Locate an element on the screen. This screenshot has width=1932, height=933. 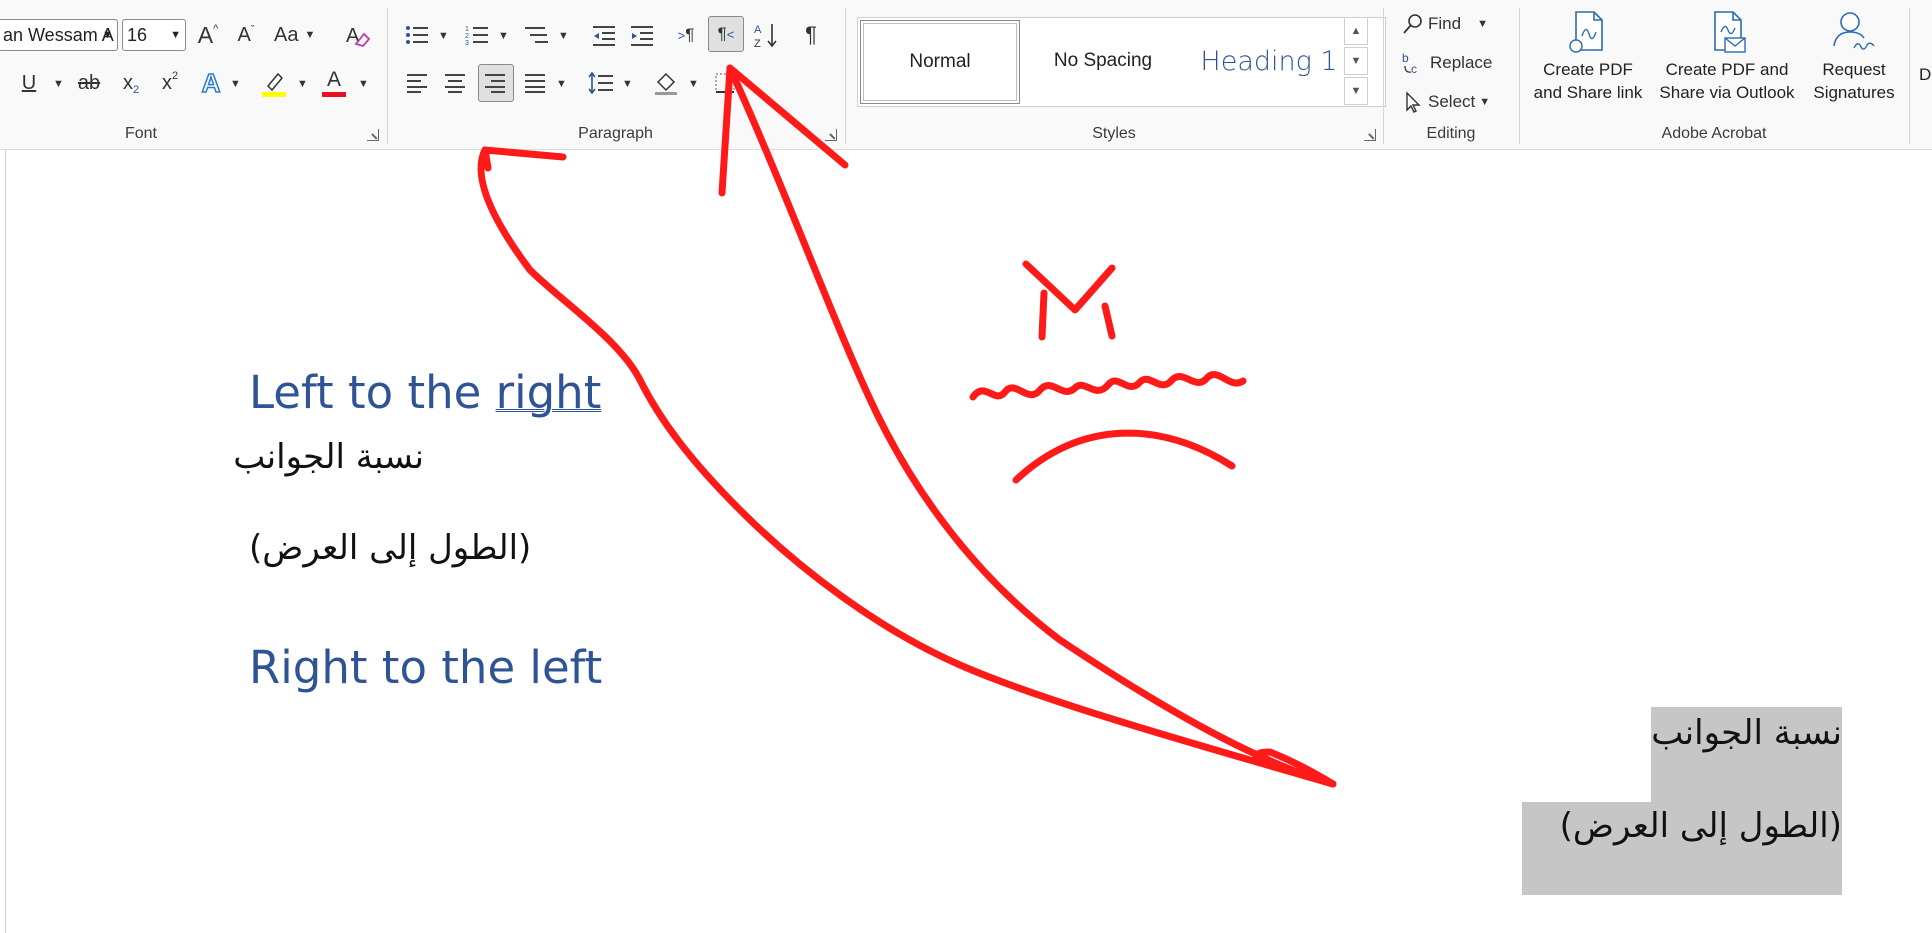
cursor-arrow-icon is located at coordinates (1413, 102).